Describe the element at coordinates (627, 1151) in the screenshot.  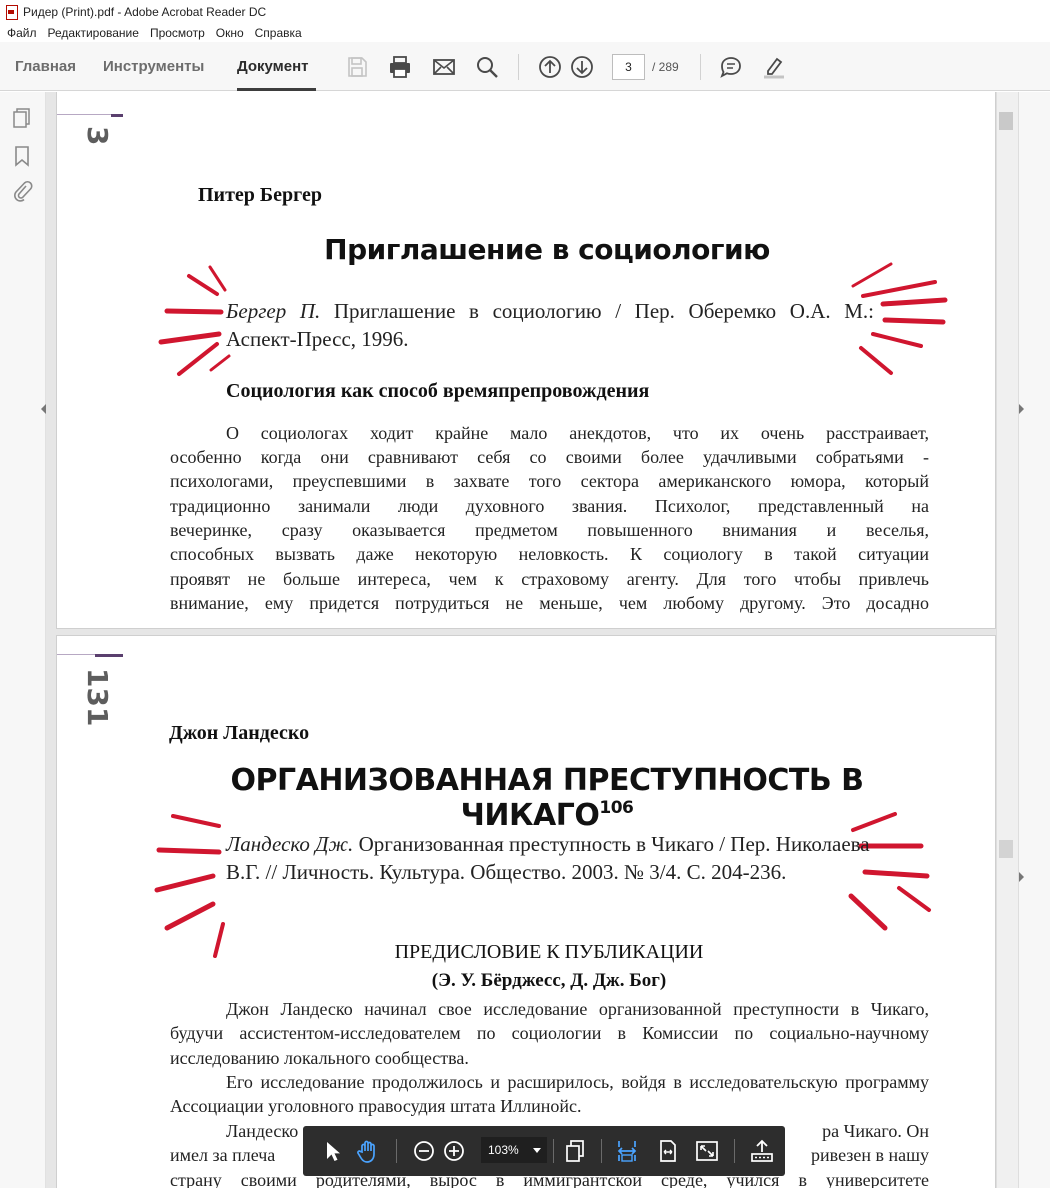
I see `fit-page-icon` at that location.